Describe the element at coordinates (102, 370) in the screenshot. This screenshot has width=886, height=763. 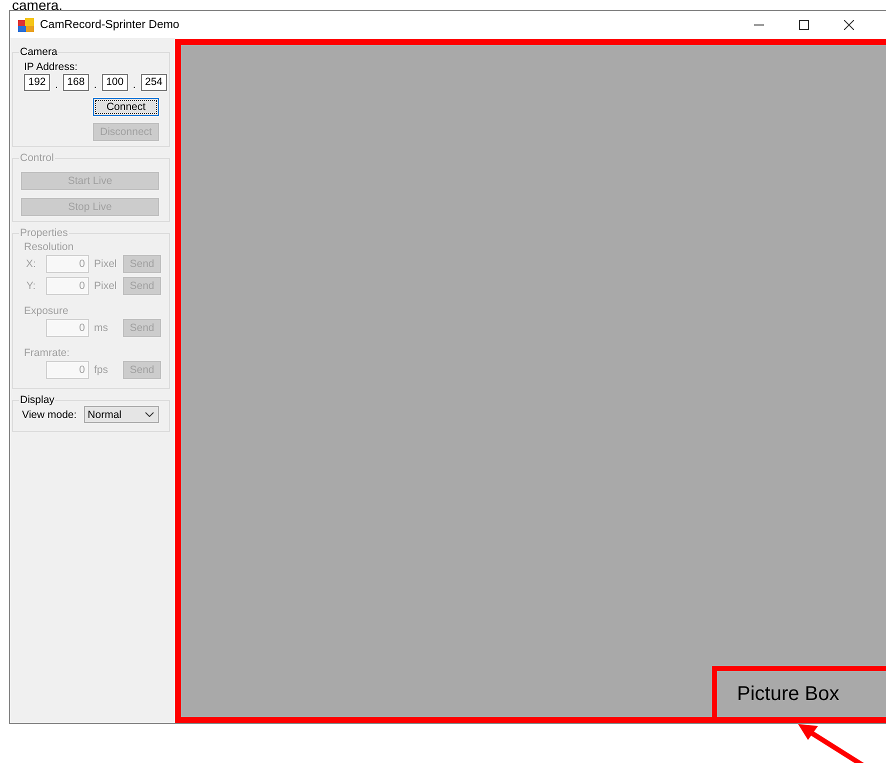
I see `unit-label: fps` at that location.